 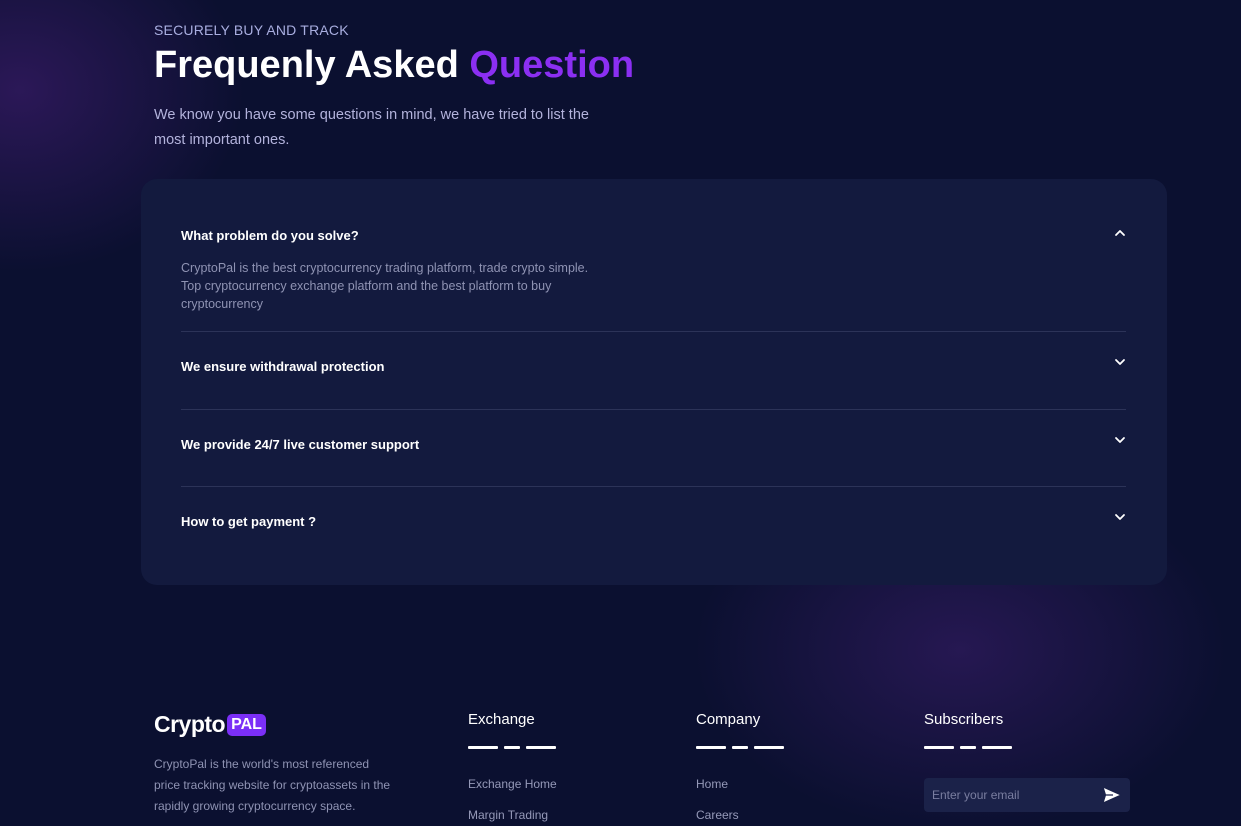 What do you see at coordinates (653, 447) in the screenshot?
I see `faq-item: We provide 24/7 live customer support` at bounding box center [653, 447].